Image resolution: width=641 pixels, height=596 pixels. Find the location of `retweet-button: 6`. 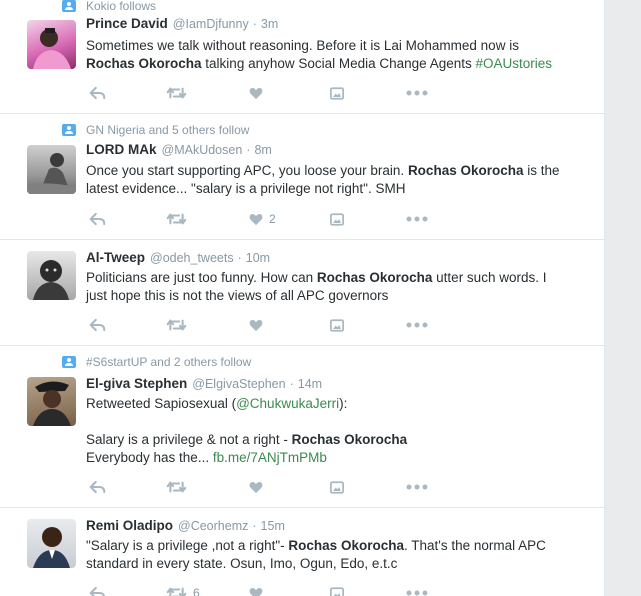

retweet-button: 6 is located at coordinates (183, 590).